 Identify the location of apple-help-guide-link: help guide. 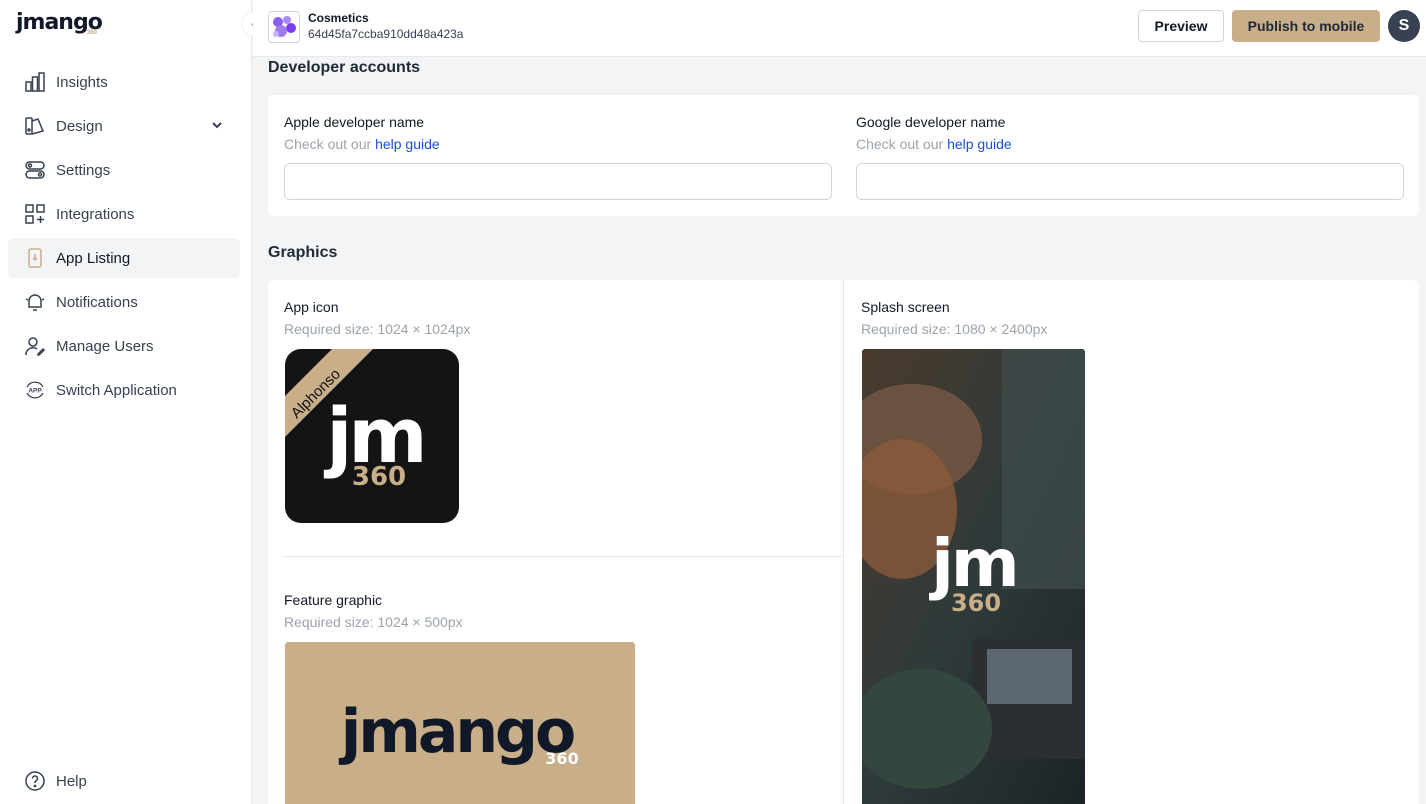
(407, 144).